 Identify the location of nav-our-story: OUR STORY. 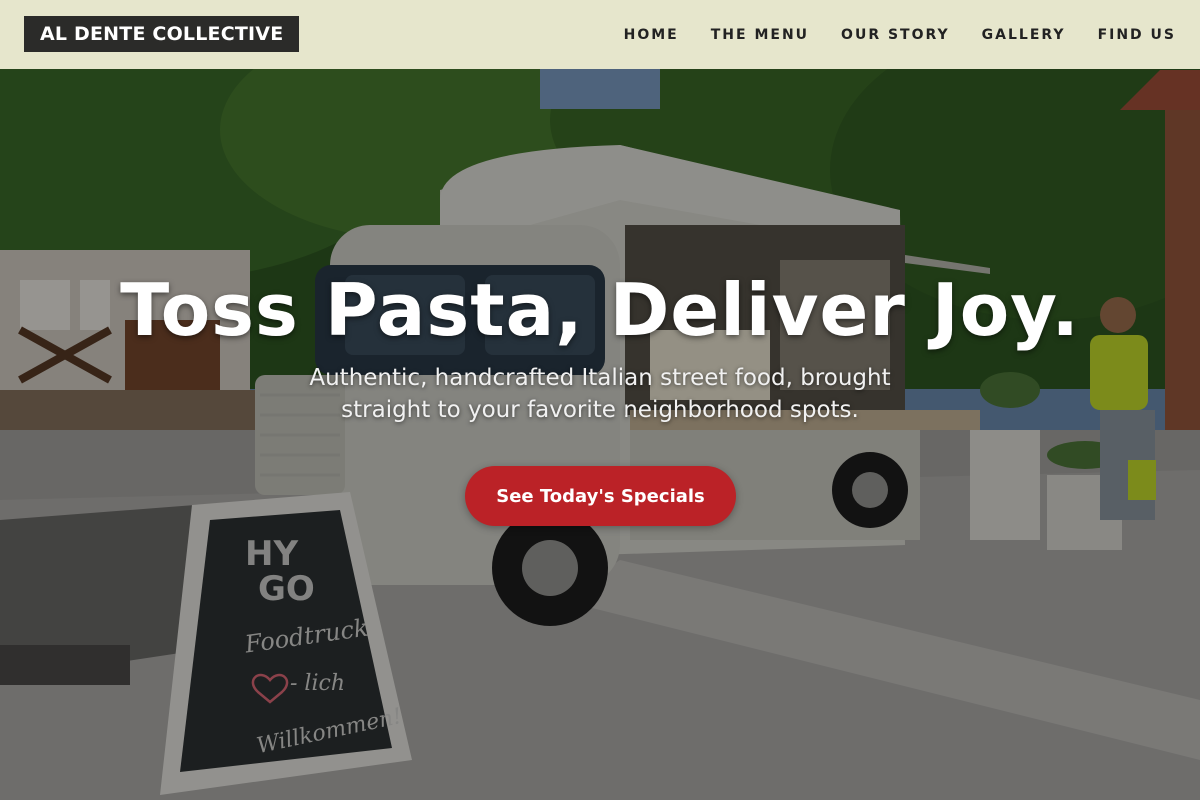
(895, 35).